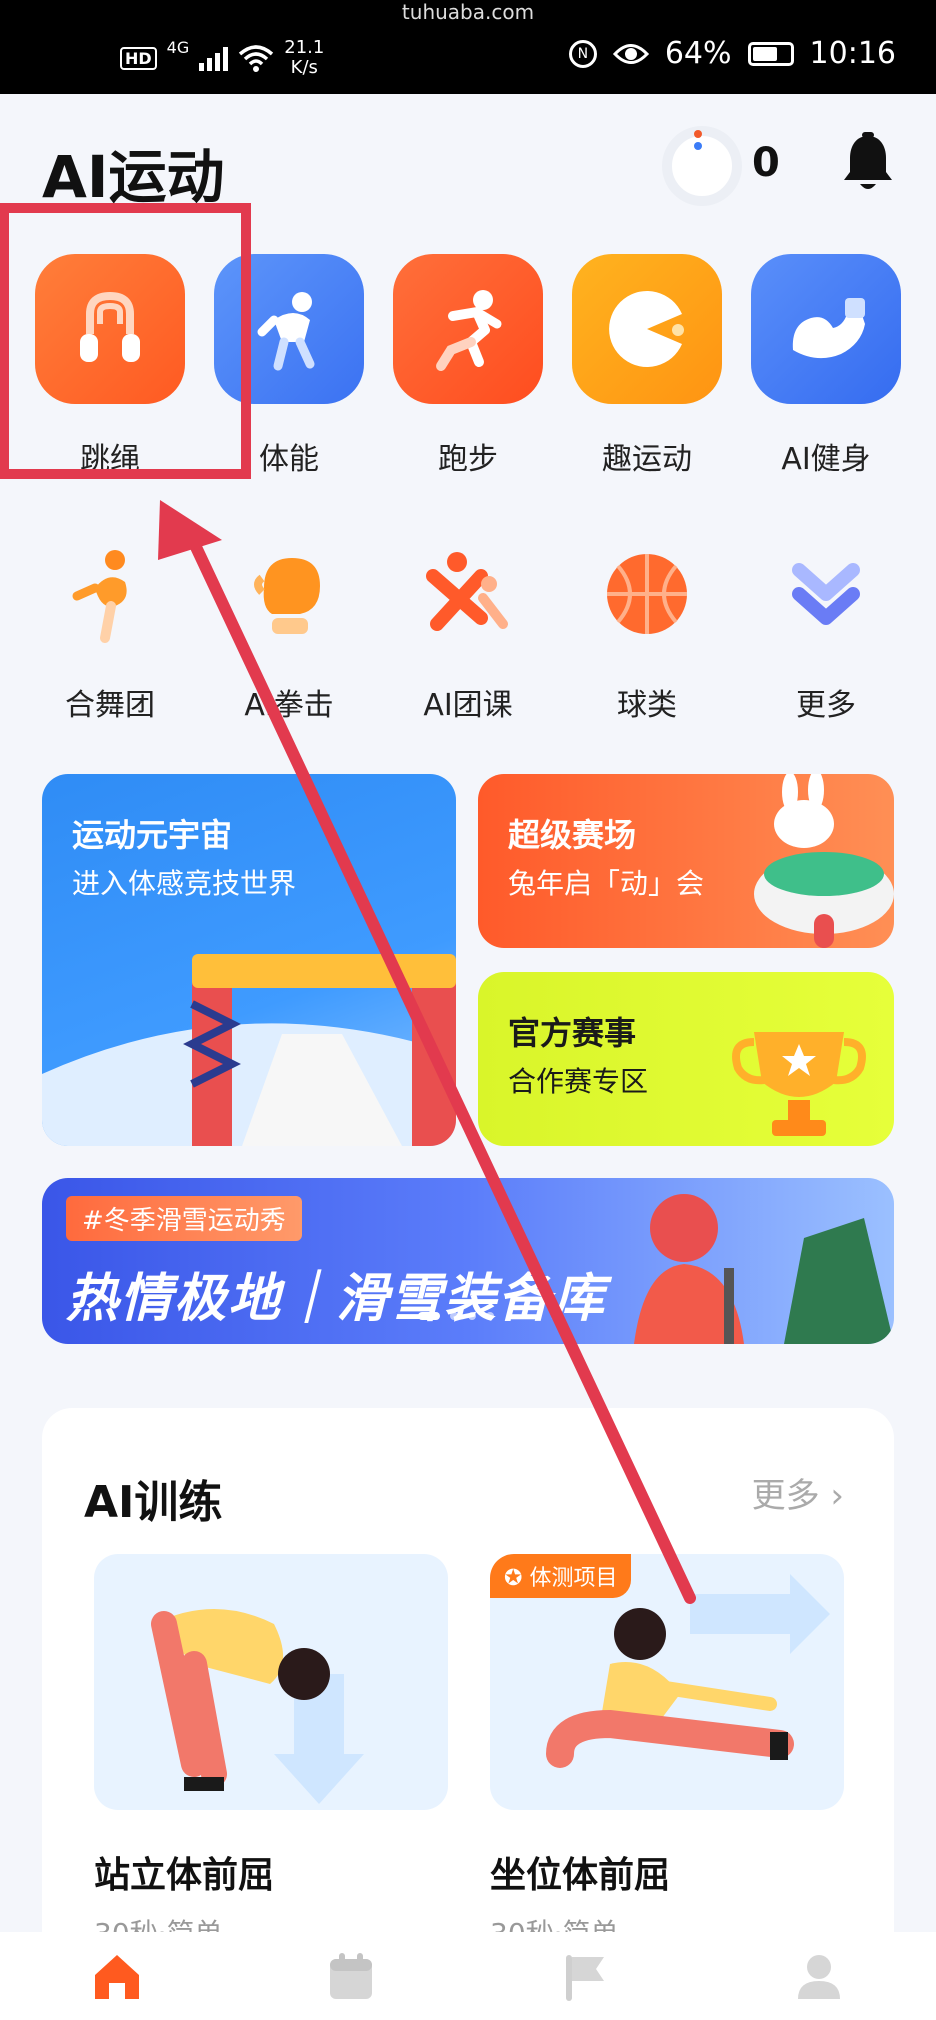 This screenshot has height=2020, width=936. What do you see at coordinates (289, 705) in the screenshot?
I see `category-label: AI拳击` at bounding box center [289, 705].